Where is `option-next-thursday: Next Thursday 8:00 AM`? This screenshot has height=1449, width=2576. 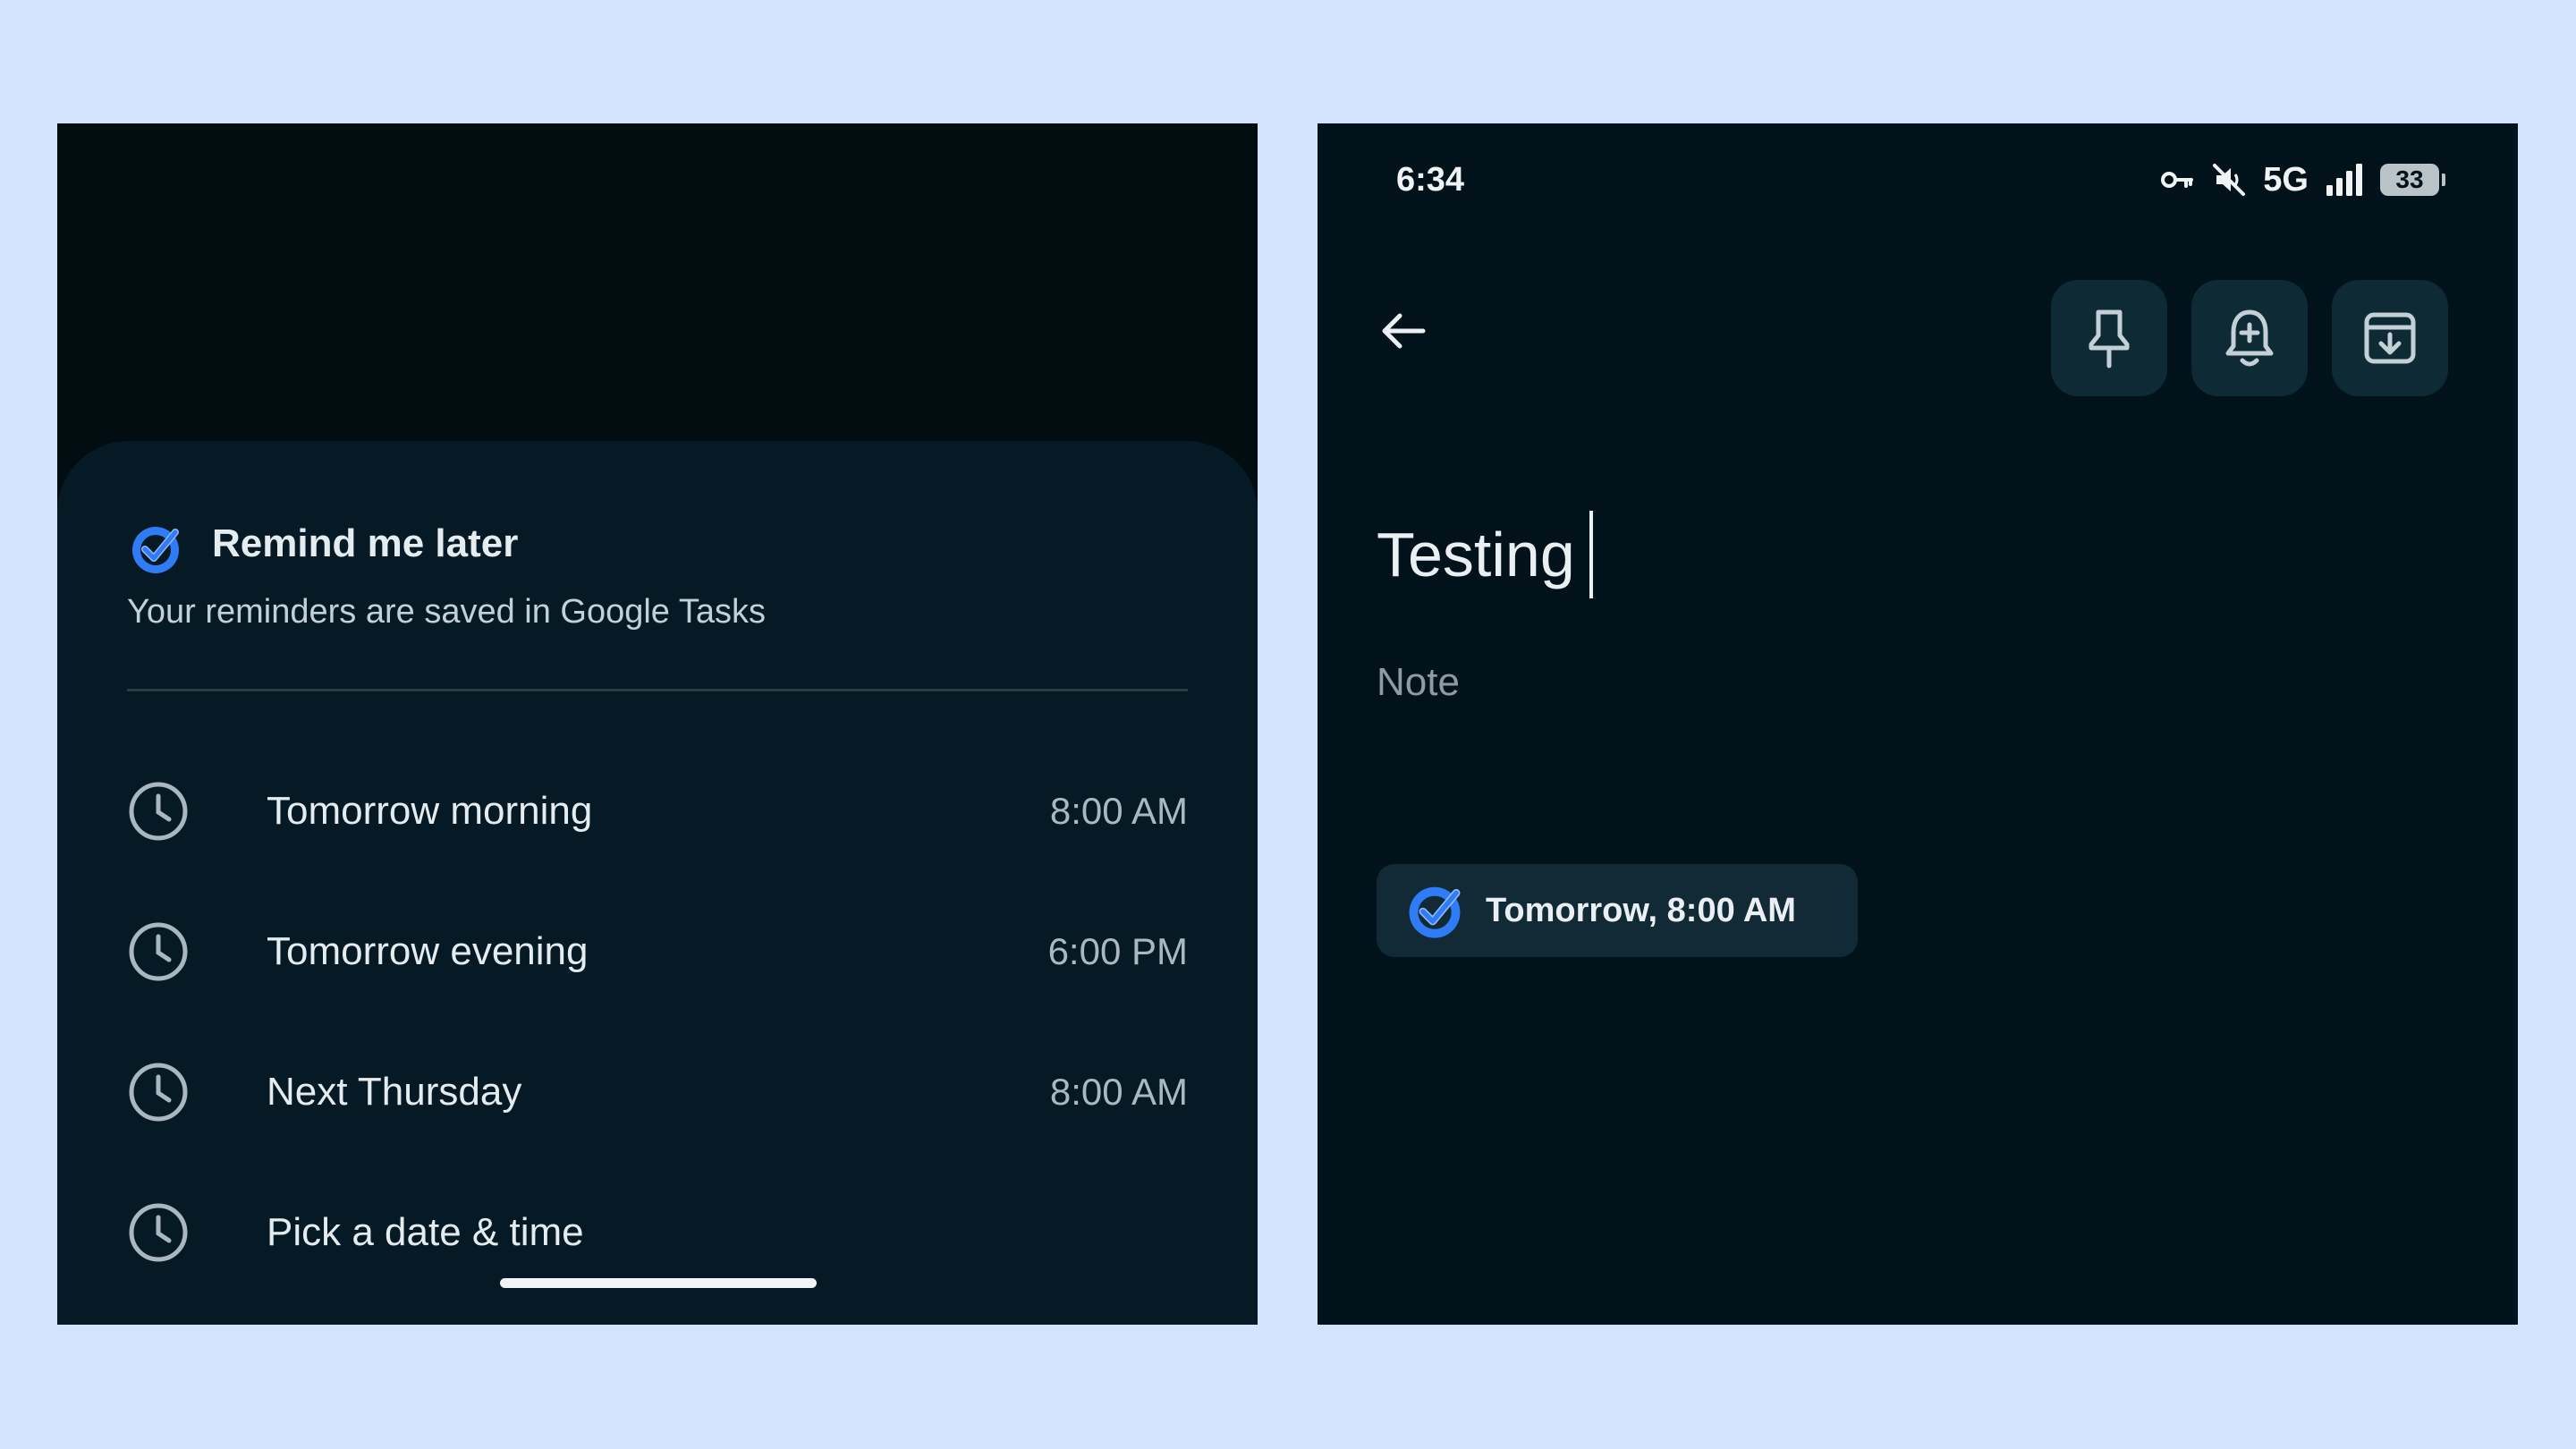
option-next-thursday: Next Thursday 8:00 AM is located at coordinates (657, 1092).